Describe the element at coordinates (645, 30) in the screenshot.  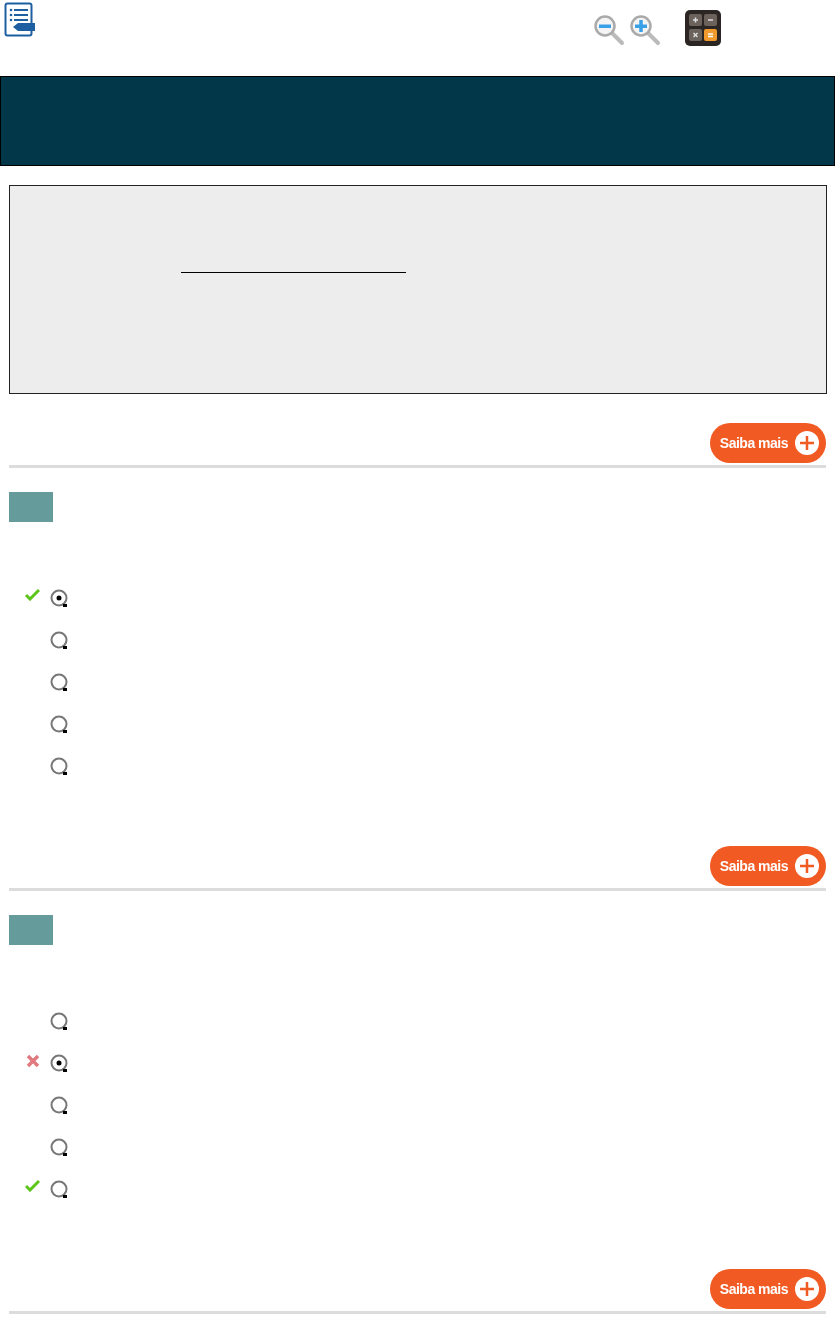
I see `zoom-in-icon` at that location.